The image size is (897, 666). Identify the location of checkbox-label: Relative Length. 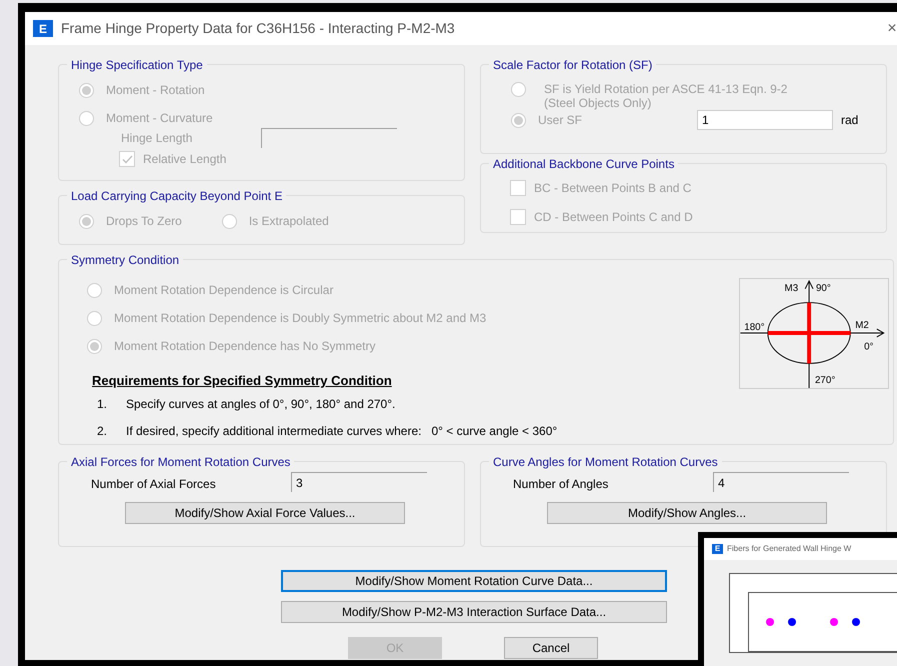
(184, 159).